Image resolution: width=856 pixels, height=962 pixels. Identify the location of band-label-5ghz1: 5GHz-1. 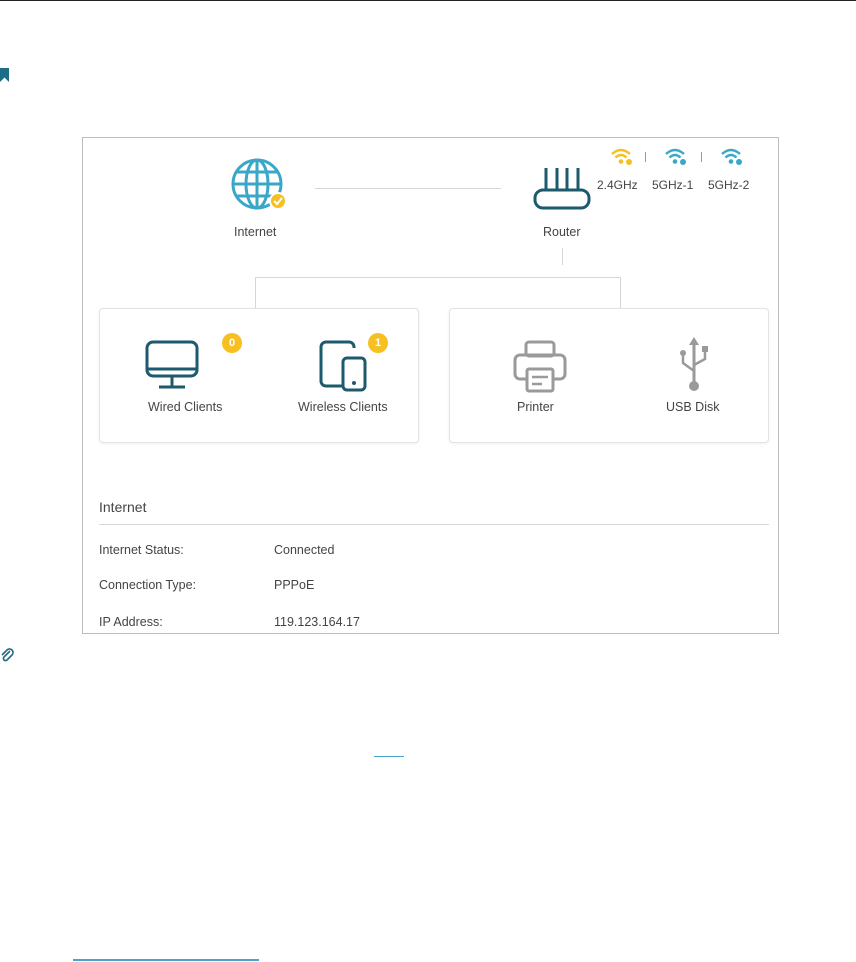
(673, 185).